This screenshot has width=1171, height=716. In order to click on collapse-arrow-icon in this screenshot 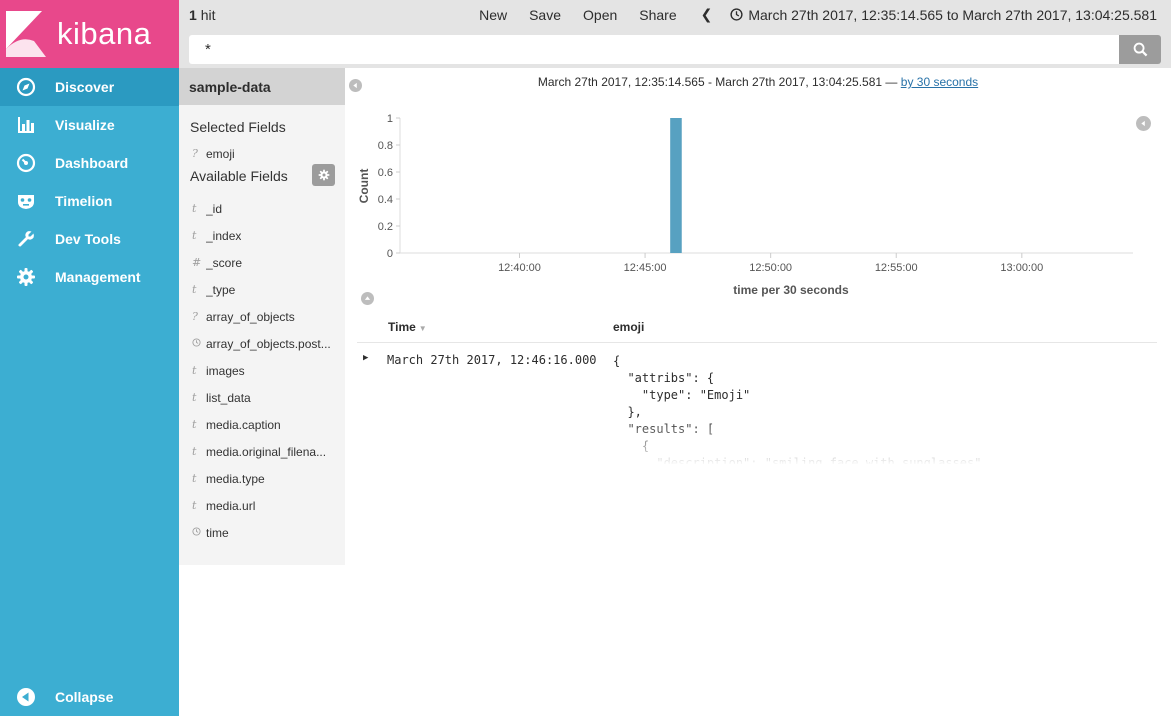, I will do `click(26, 697)`.